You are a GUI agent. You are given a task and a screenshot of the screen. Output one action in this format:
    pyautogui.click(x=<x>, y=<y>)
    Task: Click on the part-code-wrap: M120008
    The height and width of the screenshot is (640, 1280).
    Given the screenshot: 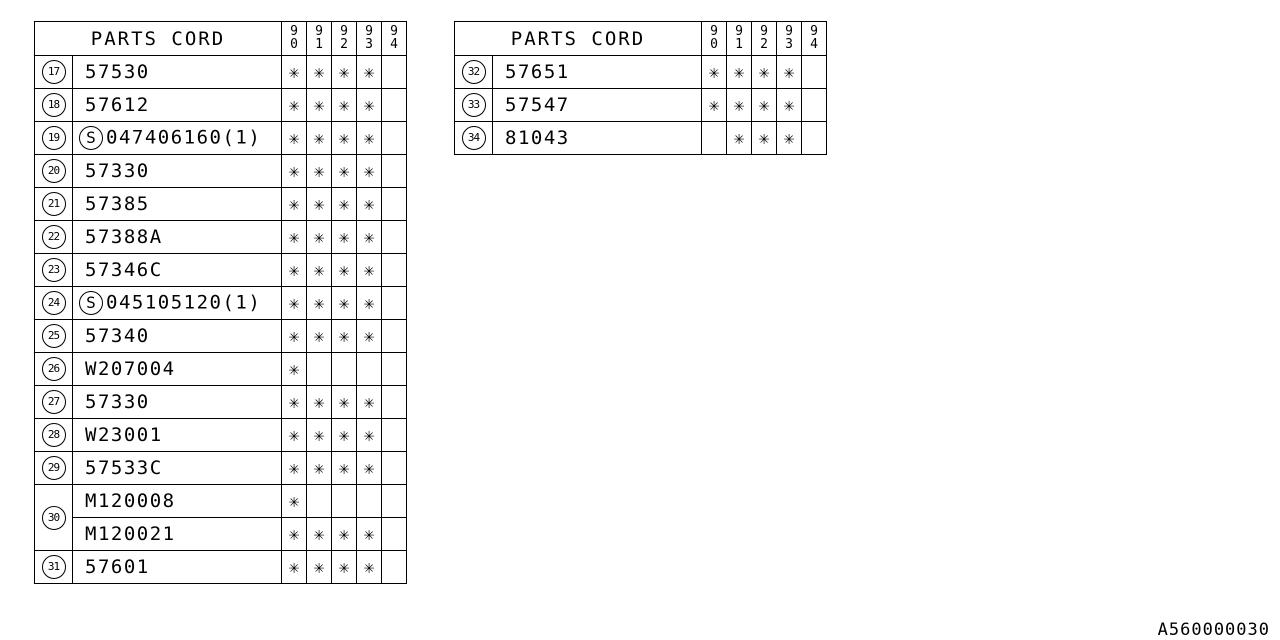 What is the action you would take?
    pyautogui.click(x=124, y=501)
    